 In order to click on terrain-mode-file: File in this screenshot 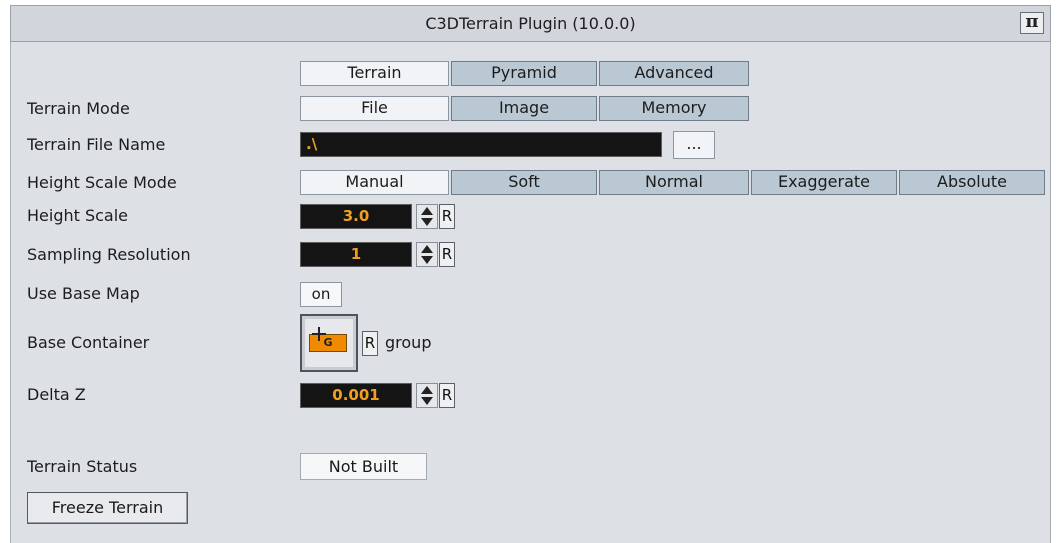, I will do `click(374, 108)`.